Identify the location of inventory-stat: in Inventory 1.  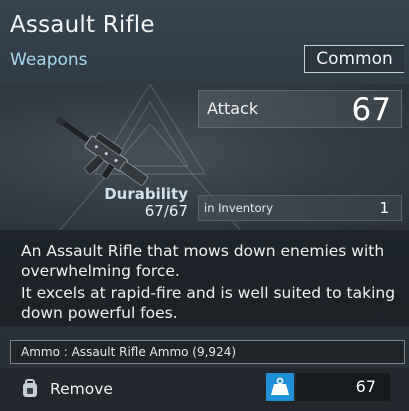
(300, 208).